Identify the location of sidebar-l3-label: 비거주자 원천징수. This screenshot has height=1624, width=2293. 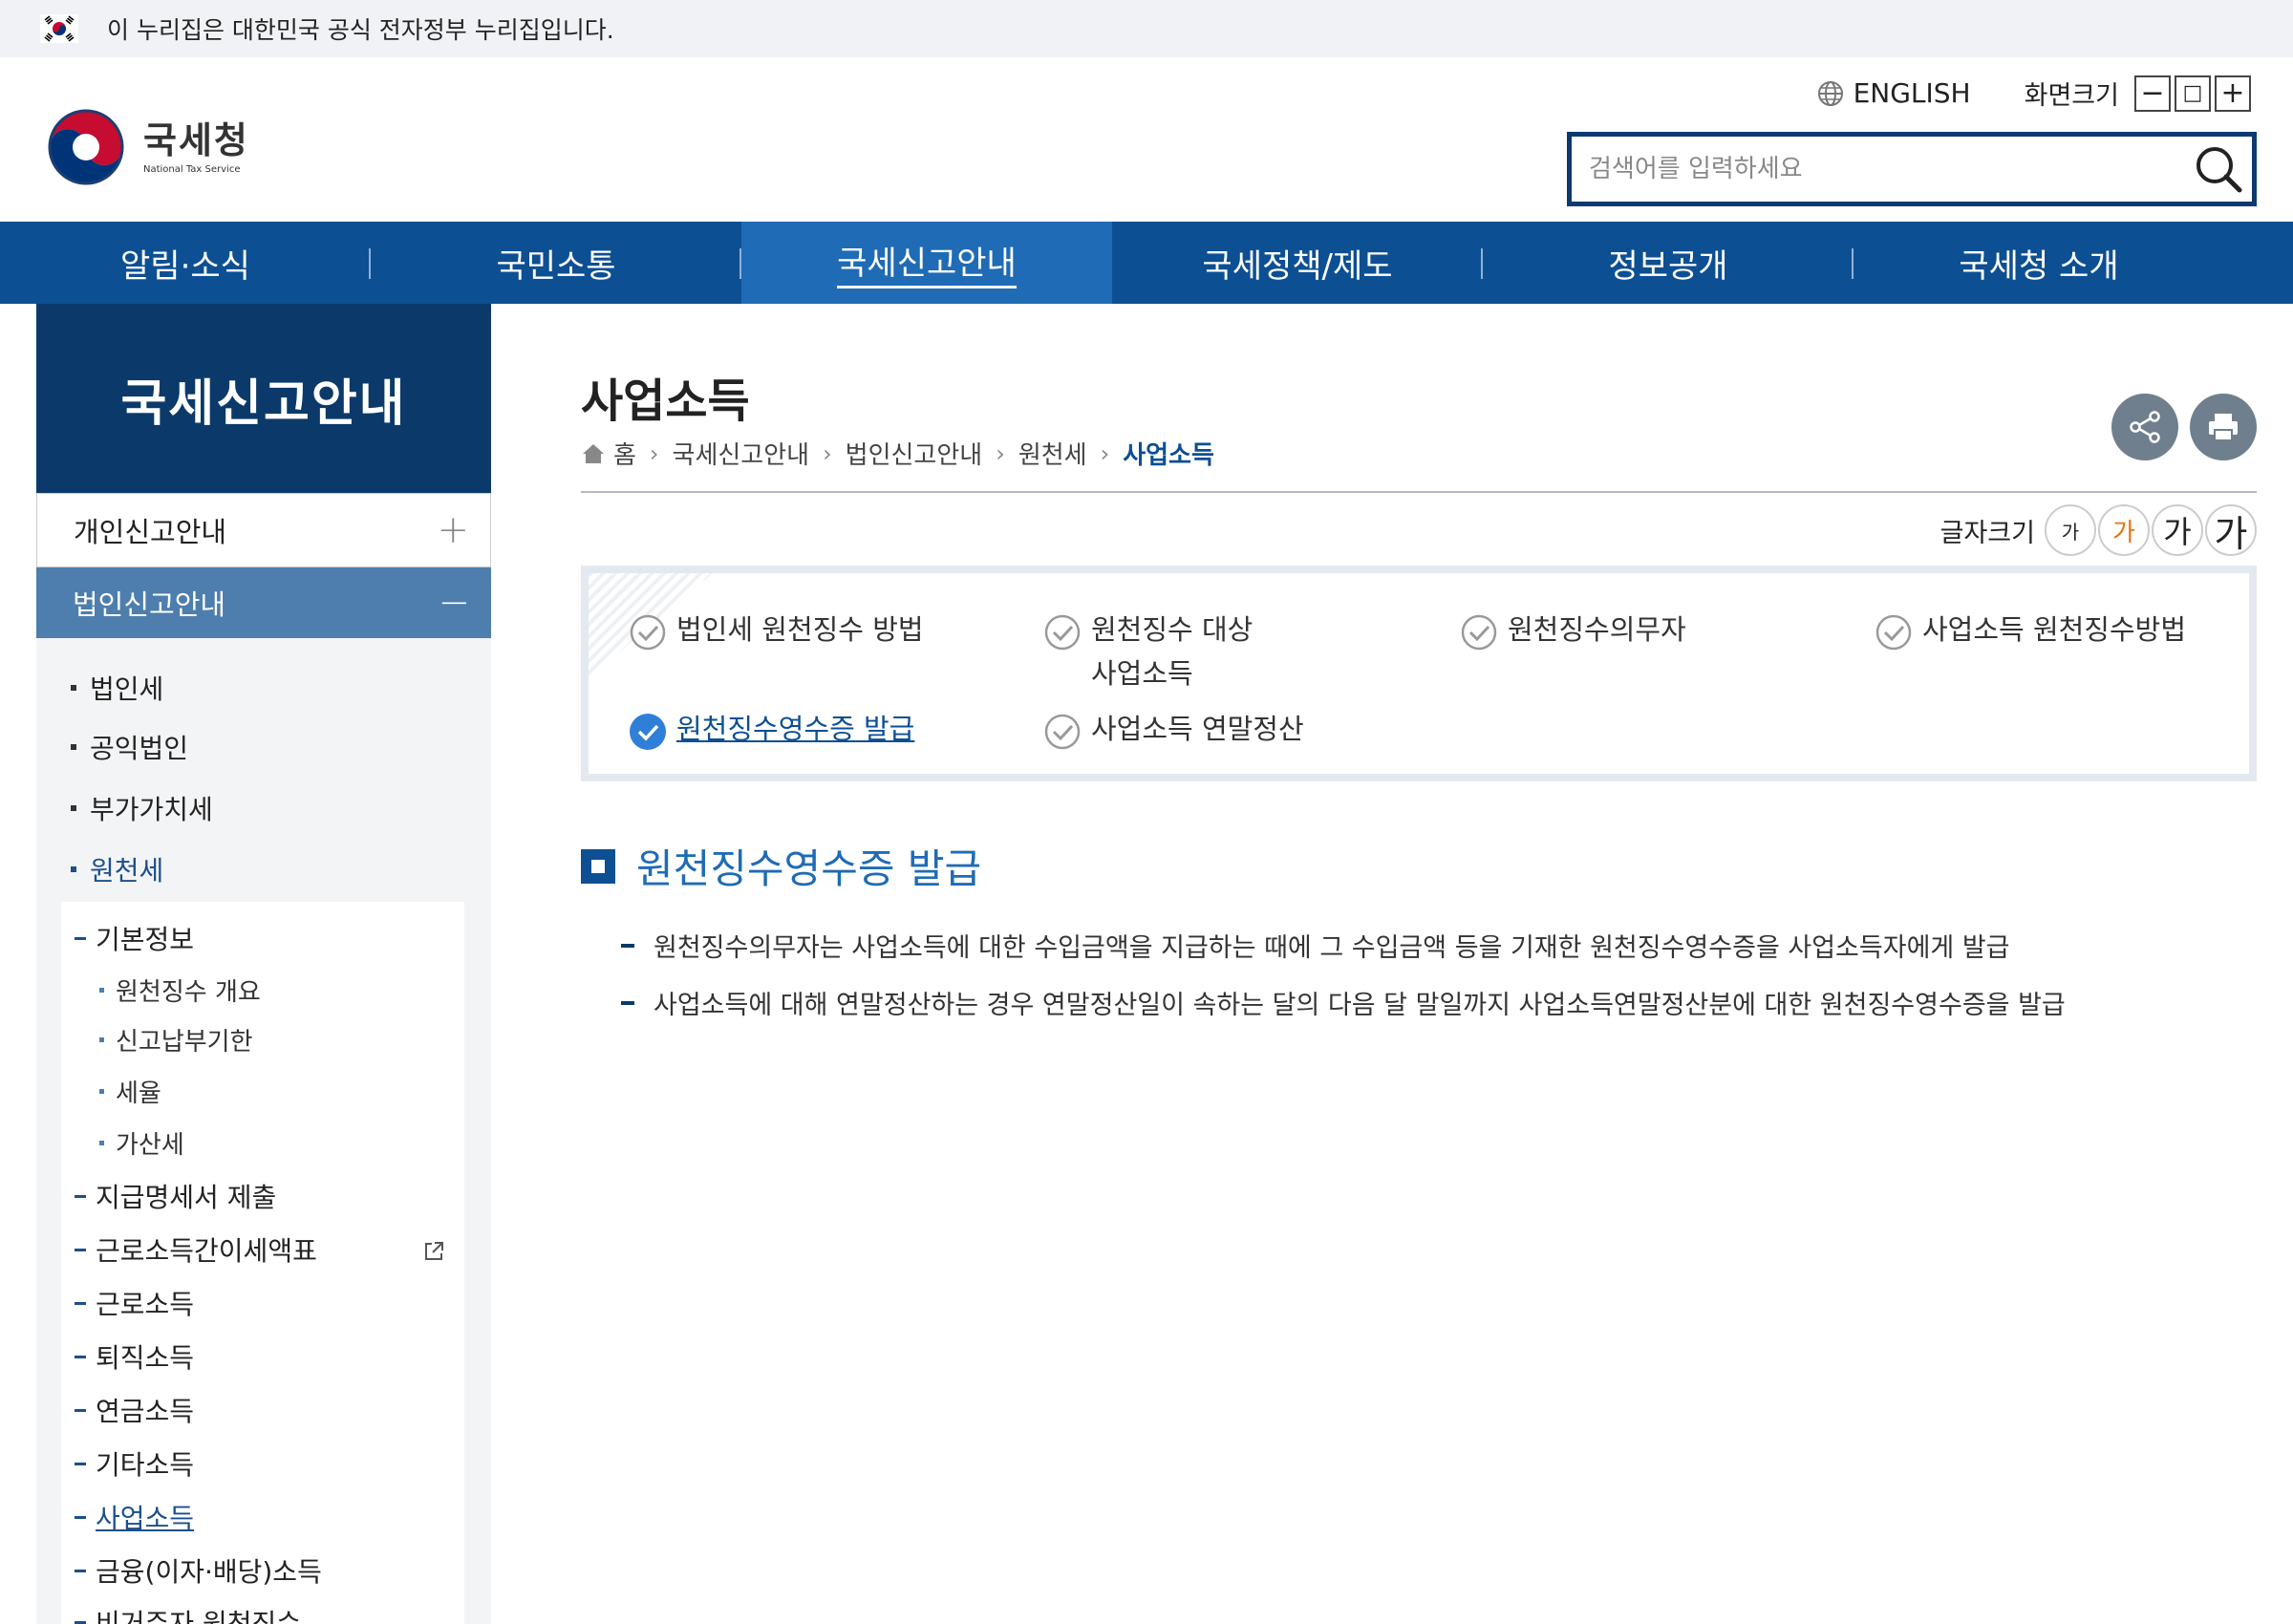
(198, 1616).